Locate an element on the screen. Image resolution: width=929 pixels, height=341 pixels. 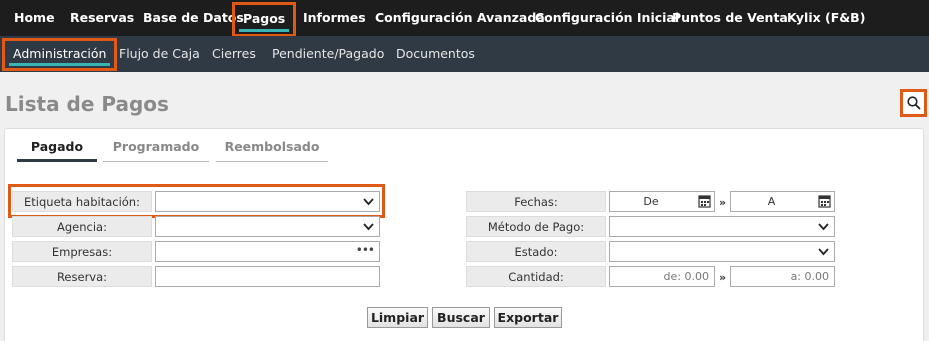
export-button: Exportar is located at coordinates (528, 317).